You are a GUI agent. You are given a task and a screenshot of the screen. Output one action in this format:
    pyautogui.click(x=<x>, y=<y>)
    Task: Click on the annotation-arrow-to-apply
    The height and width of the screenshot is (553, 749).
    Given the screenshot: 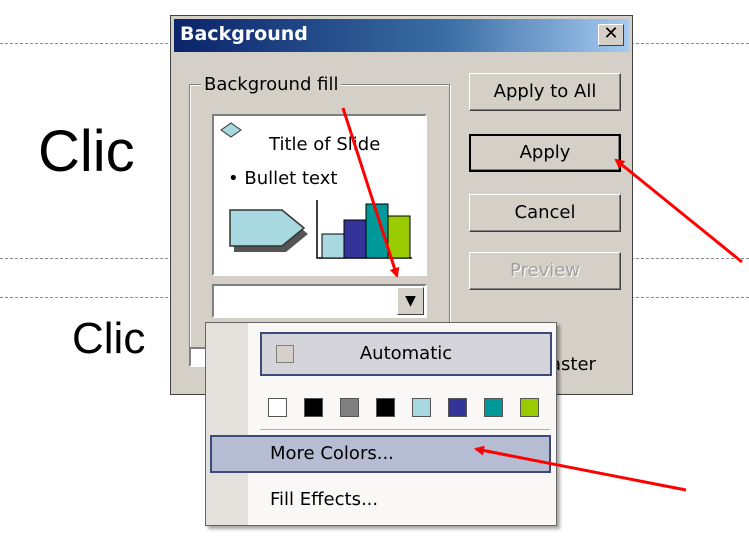 What is the action you would take?
    pyautogui.click(x=678, y=211)
    